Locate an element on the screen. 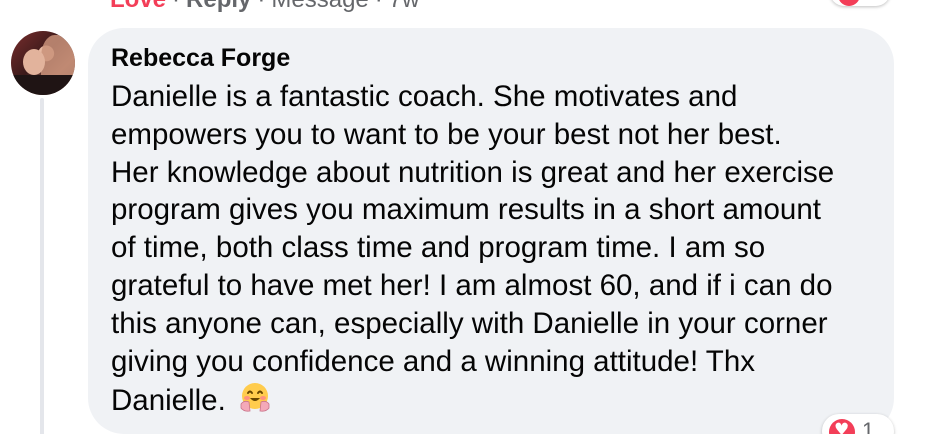 The width and height of the screenshot is (926, 434). thread-line is located at coordinates (42, 266).